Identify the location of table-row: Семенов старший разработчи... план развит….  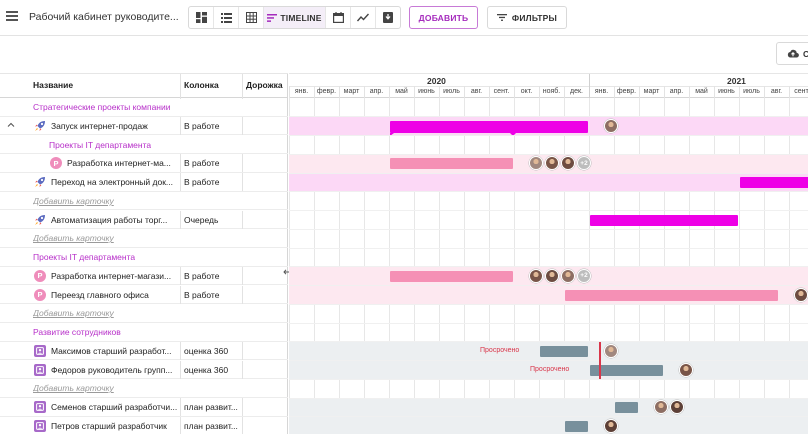
(144, 407).